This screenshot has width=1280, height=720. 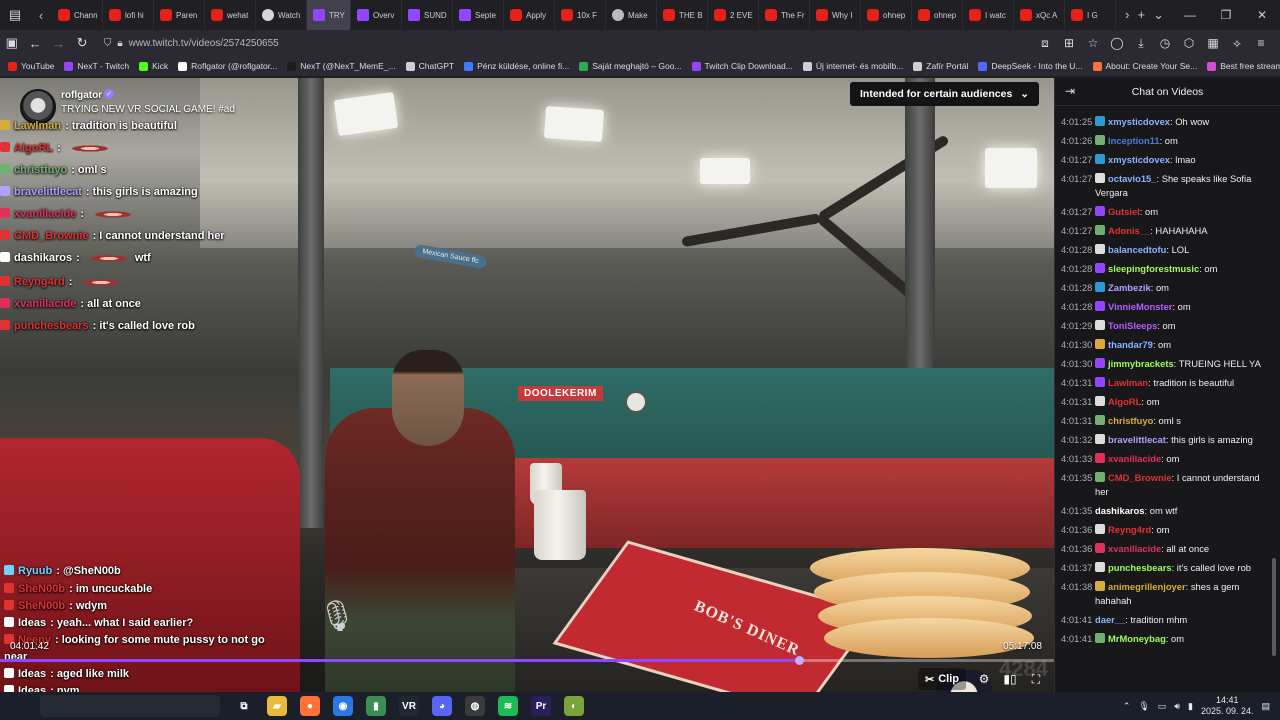 What do you see at coordinates (153, 66) in the screenshot?
I see `bookmark-item: Kick` at bounding box center [153, 66].